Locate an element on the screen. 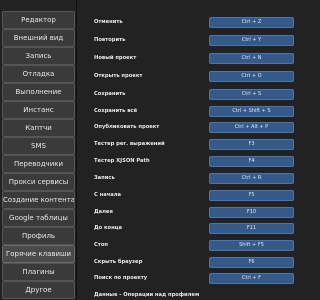 Image resolution: width=320 pixels, height=300 pixels. hotkey-field: Ctrl + S is located at coordinates (251, 94).